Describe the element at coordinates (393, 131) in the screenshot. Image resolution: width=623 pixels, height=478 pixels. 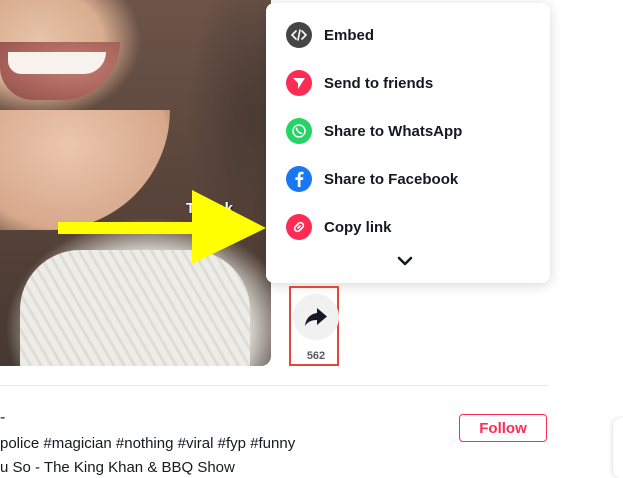
I see `menu-item-label: Share to WhatsApp` at that location.